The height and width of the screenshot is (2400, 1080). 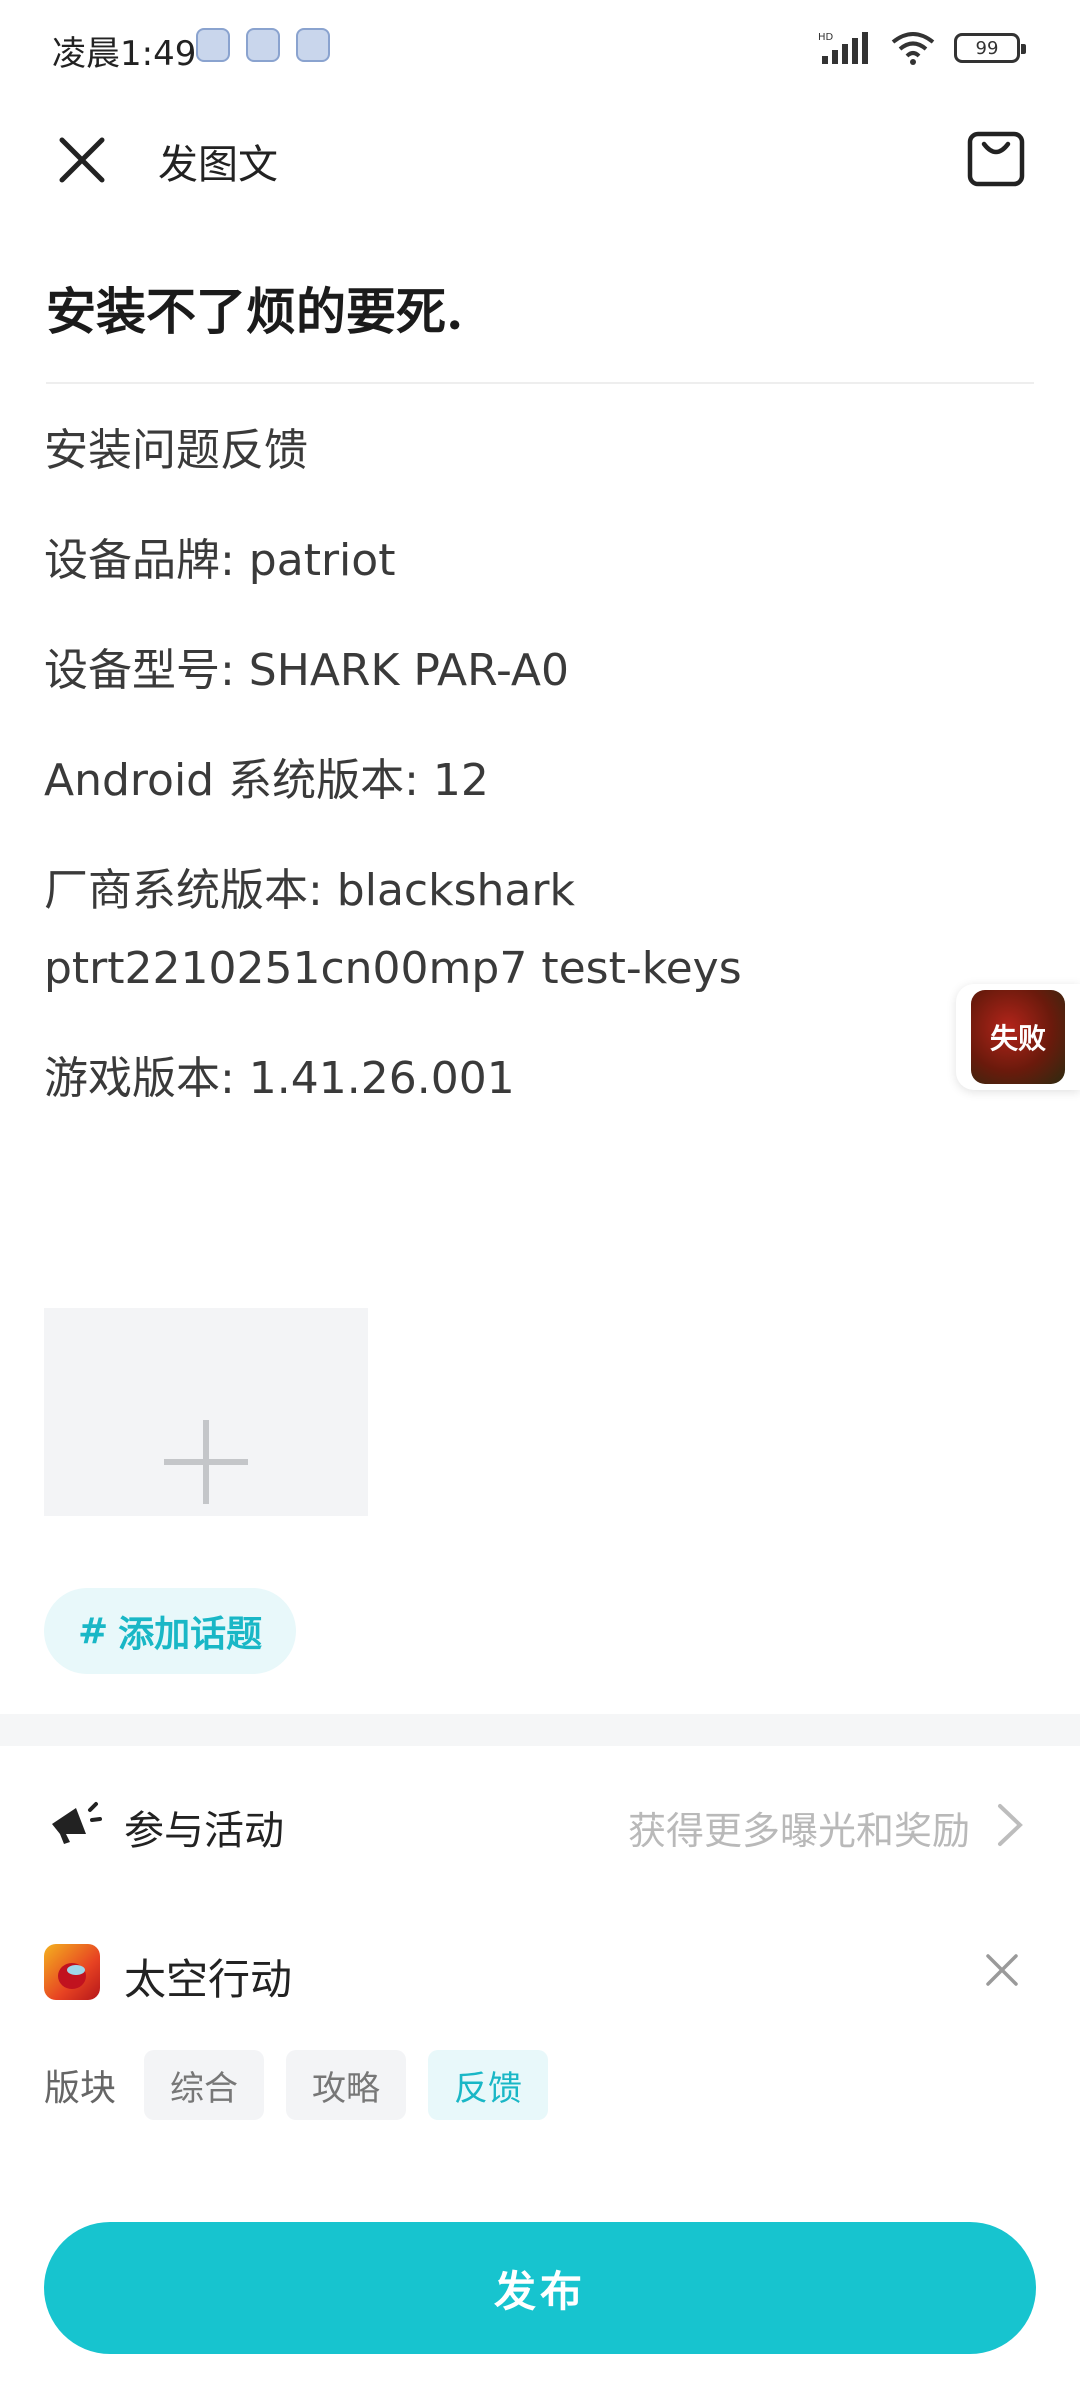 What do you see at coordinates (540, 1824) in the screenshot?
I see `join-activity-row: 参与活动 获得更多曝光和奖励` at bounding box center [540, 1824].